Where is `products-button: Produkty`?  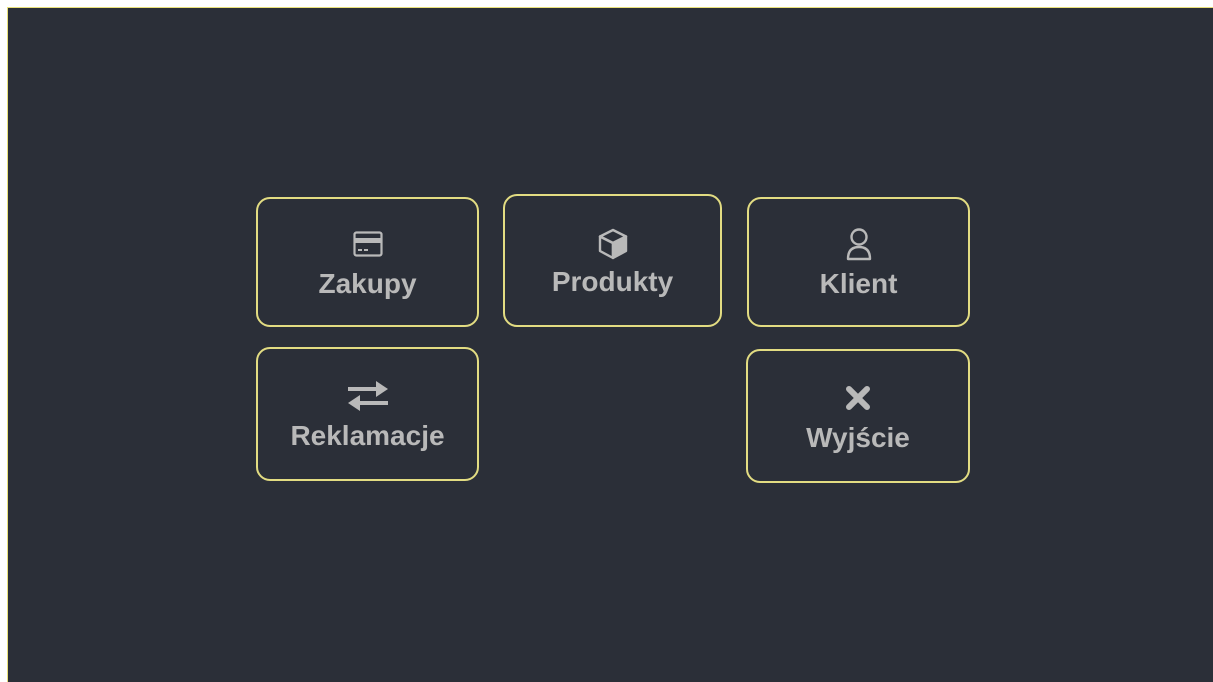
products-button: Produkty is located at coordinates (612, 260).